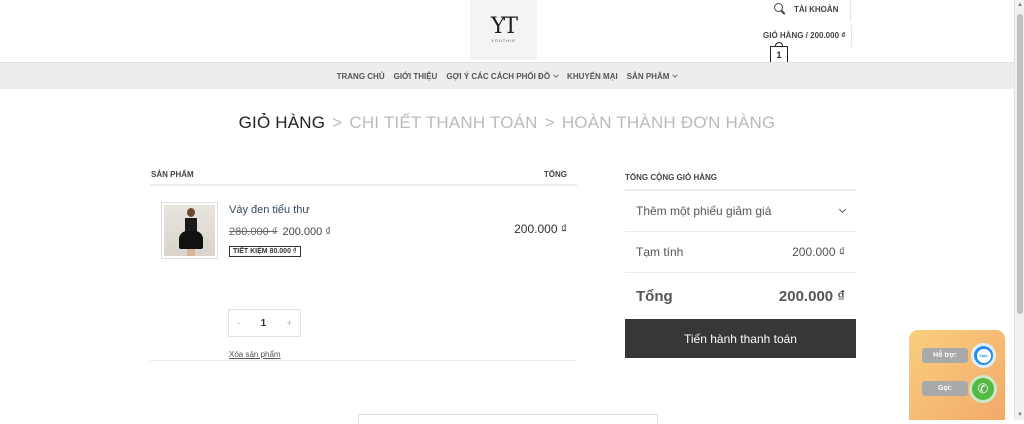  I want to click on subtotal-label: Tạm tính, so click(660, 252).